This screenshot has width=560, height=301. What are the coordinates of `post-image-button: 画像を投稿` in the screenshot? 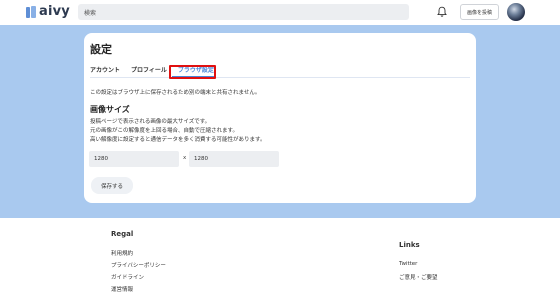 It's located at (479, 12).